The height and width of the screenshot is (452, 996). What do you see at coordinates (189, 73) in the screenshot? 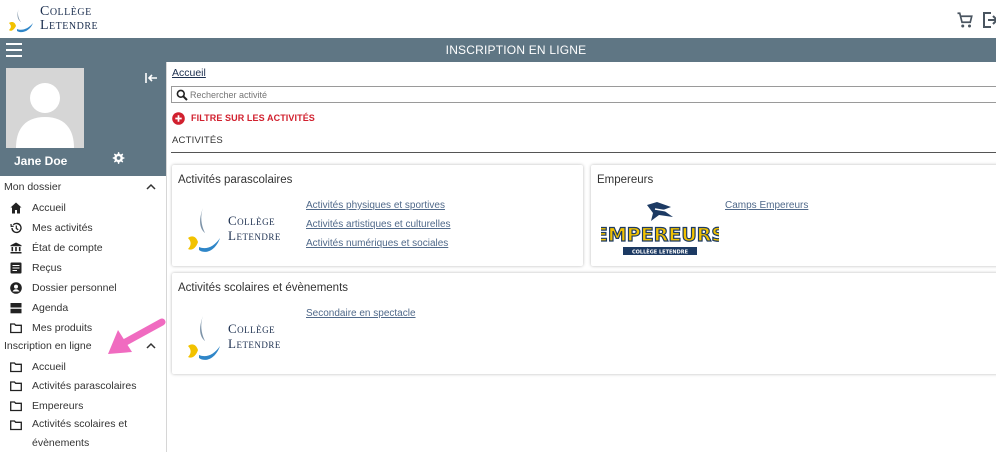
I see `breadcrumb-accueil: Accueil` at bounding box center [189, 73].